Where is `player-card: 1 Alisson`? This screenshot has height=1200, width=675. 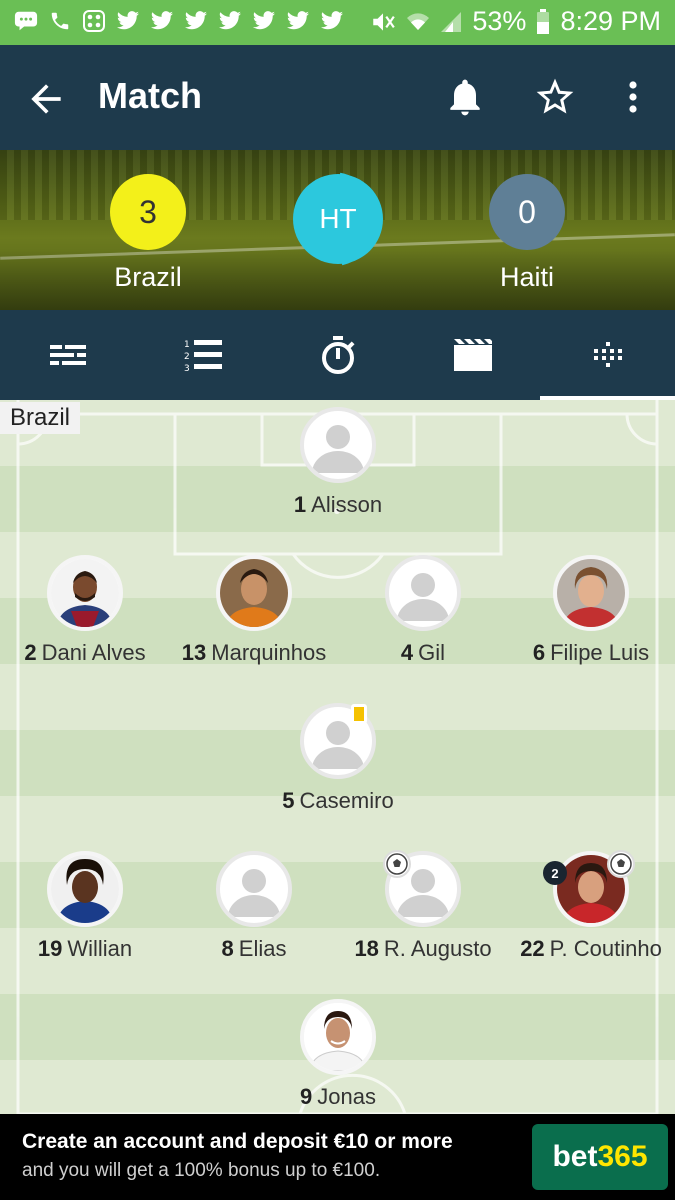
player-card: 1 Alisson is located at coordinates (338, 467).